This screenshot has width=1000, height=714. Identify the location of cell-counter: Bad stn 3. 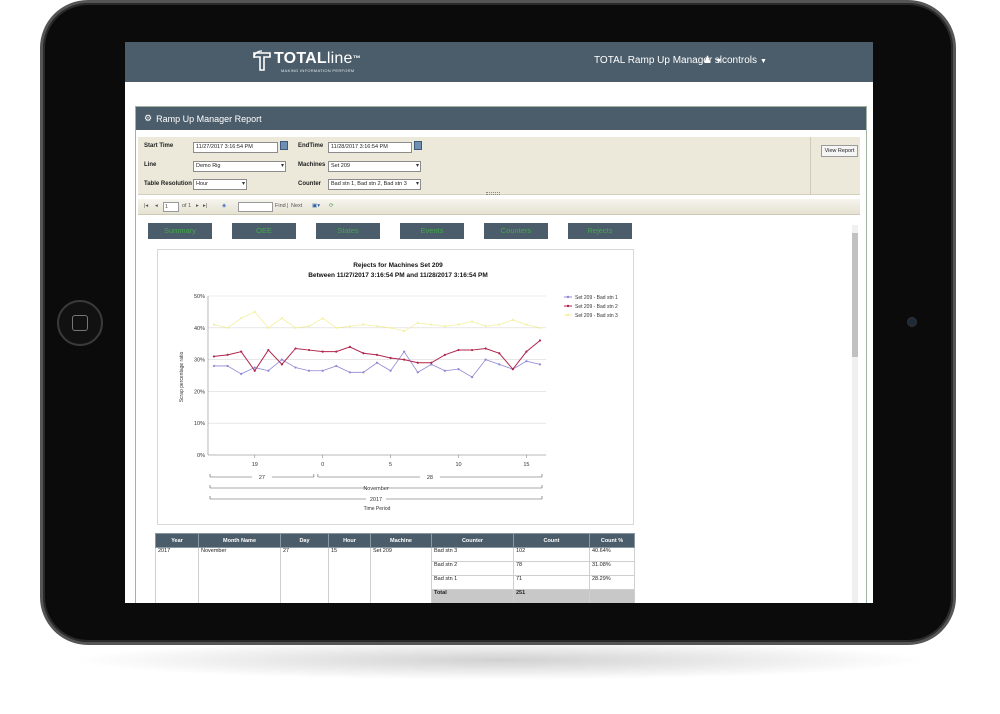
(472, 554).